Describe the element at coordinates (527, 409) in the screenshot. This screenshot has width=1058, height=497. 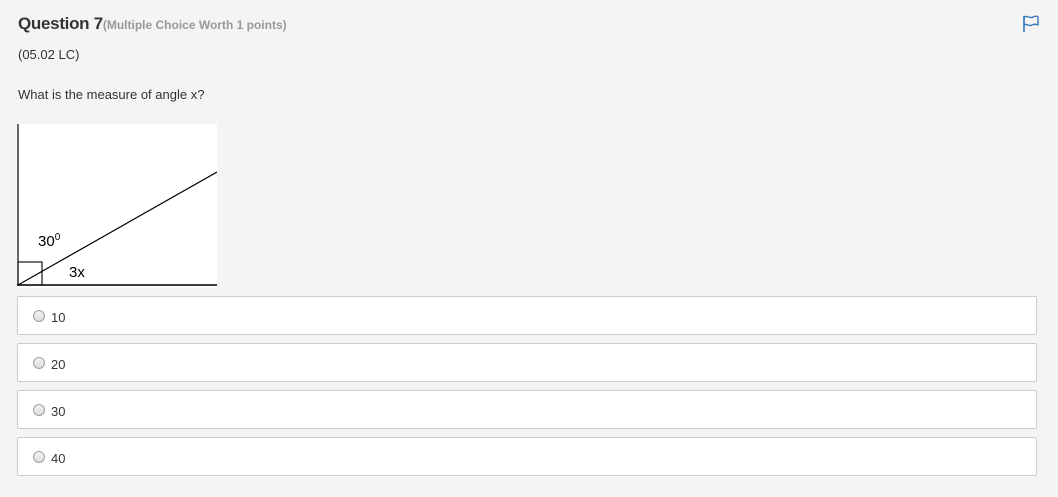
I see `answer-option-3: 30` at that location.